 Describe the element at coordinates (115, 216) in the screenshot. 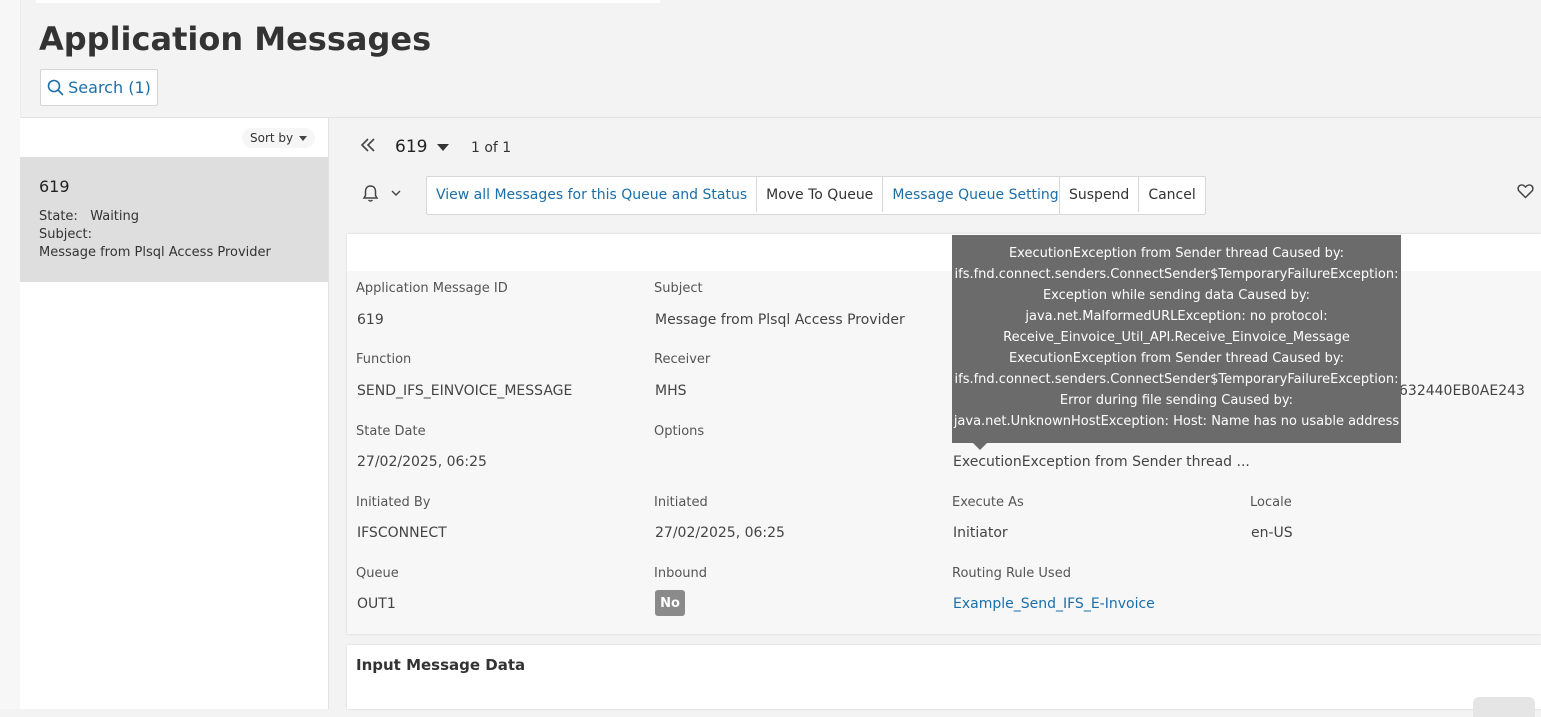

I see `list-item-state-value: Waiting` at that location.